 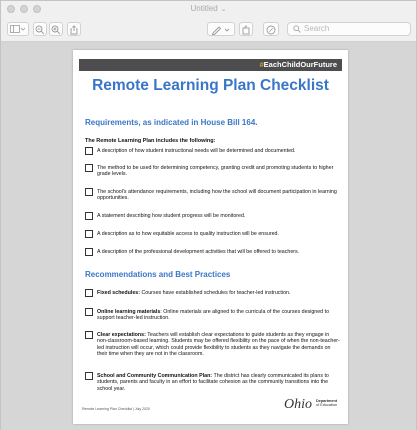 What do you see at coordinates (327, 405) in the screenshot?
I see `logo-dept-line2: of Education` at bounding box center [327, 405].